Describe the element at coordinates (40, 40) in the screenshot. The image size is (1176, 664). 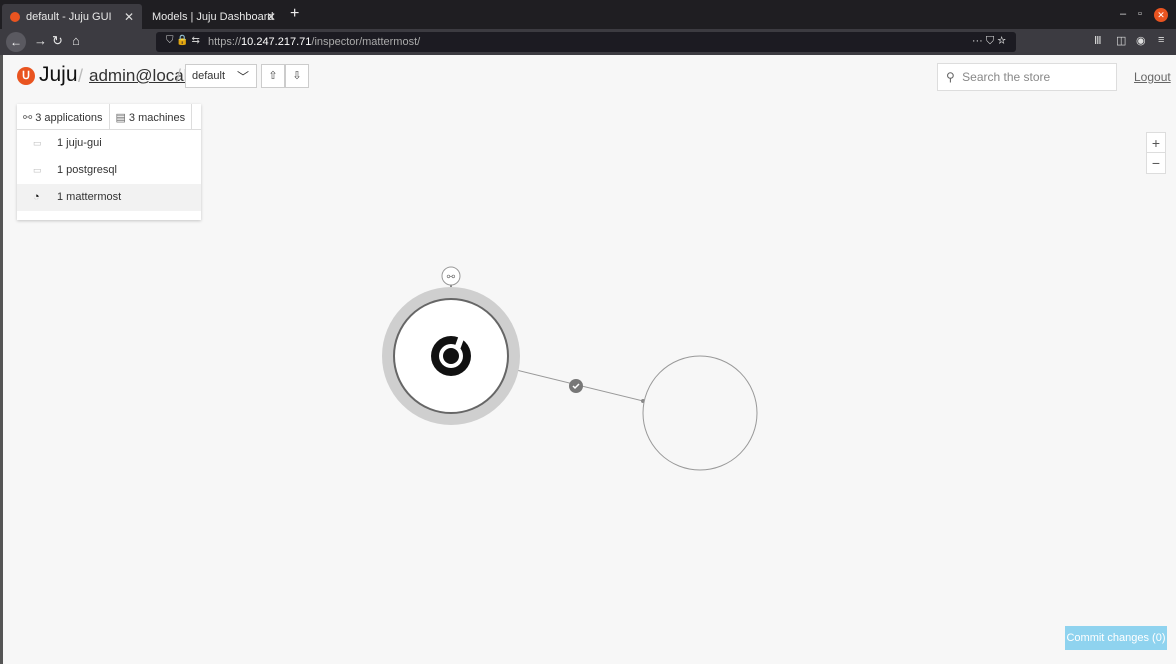
I see `forward-icon: →` at that location.